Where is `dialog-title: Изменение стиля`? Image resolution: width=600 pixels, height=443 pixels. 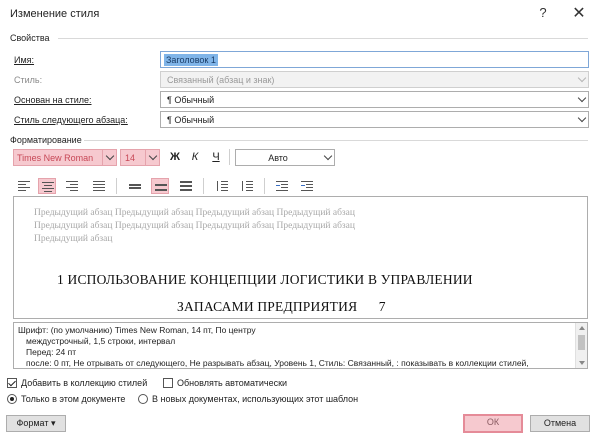 dialog-title: Изменение стиля is located at coordinates (55, 14).